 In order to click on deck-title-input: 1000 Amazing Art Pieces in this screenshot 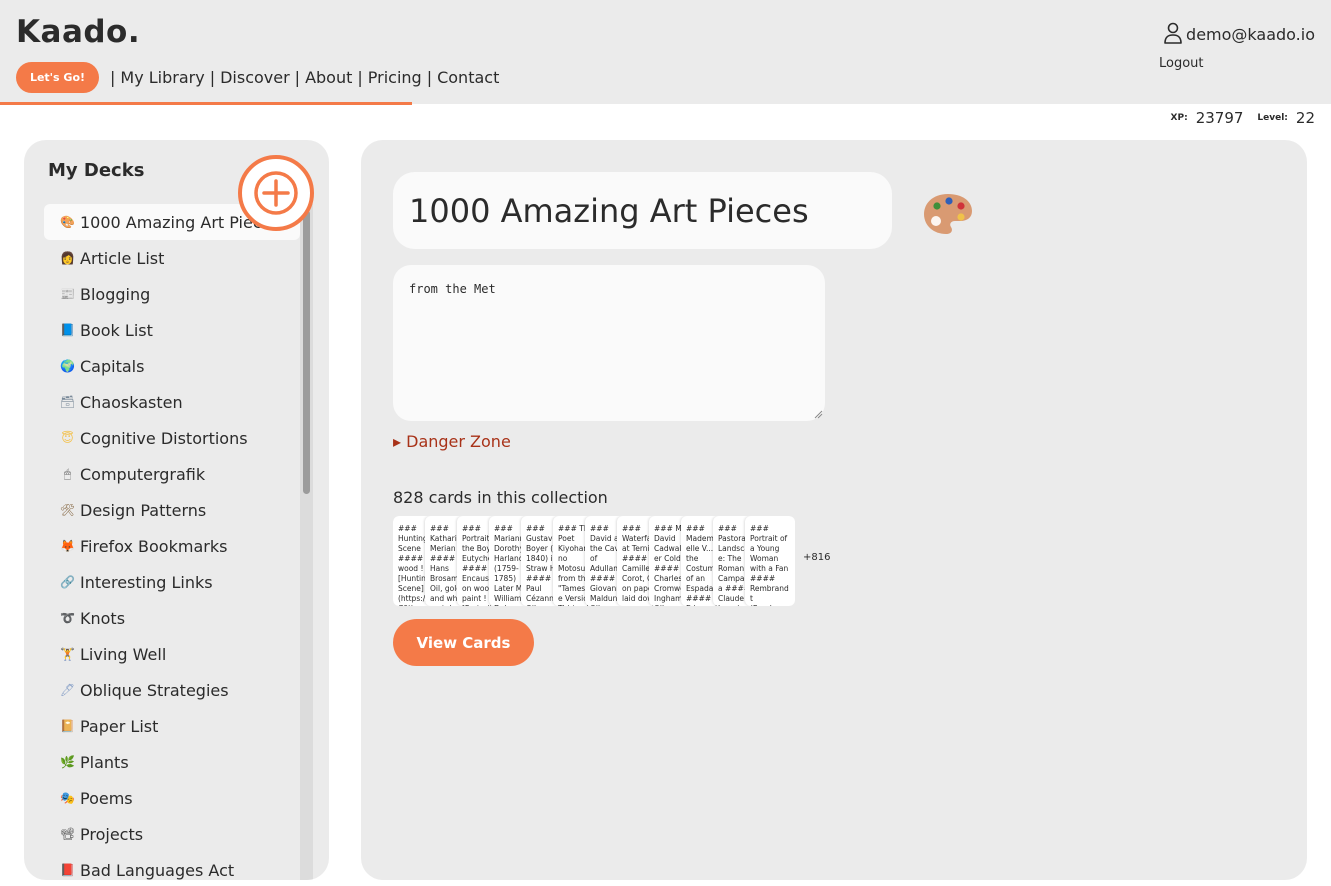, I will do `click(642, 210)`.